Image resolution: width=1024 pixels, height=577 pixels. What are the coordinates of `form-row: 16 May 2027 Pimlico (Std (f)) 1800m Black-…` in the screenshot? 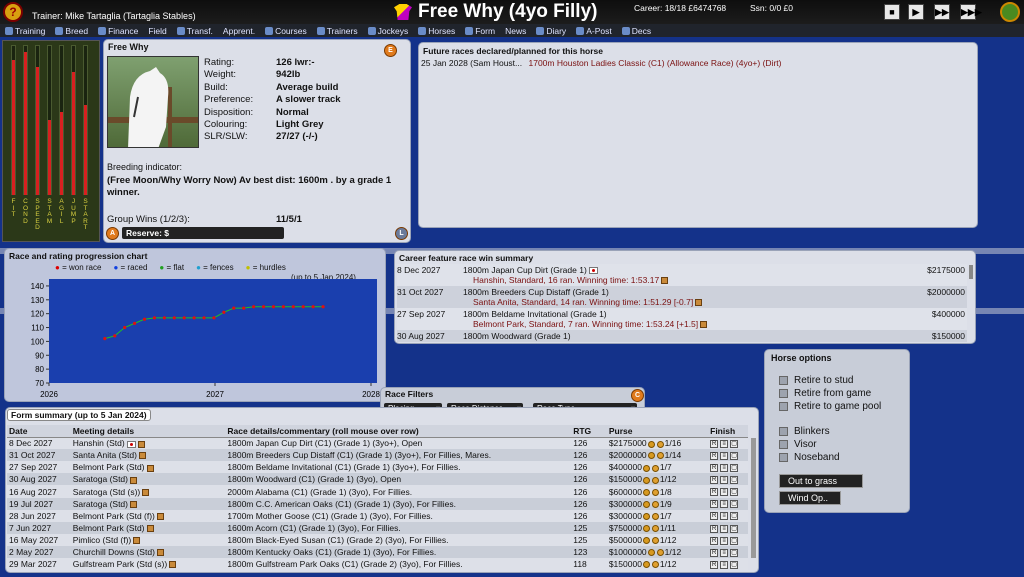 It's located at (377, 539).